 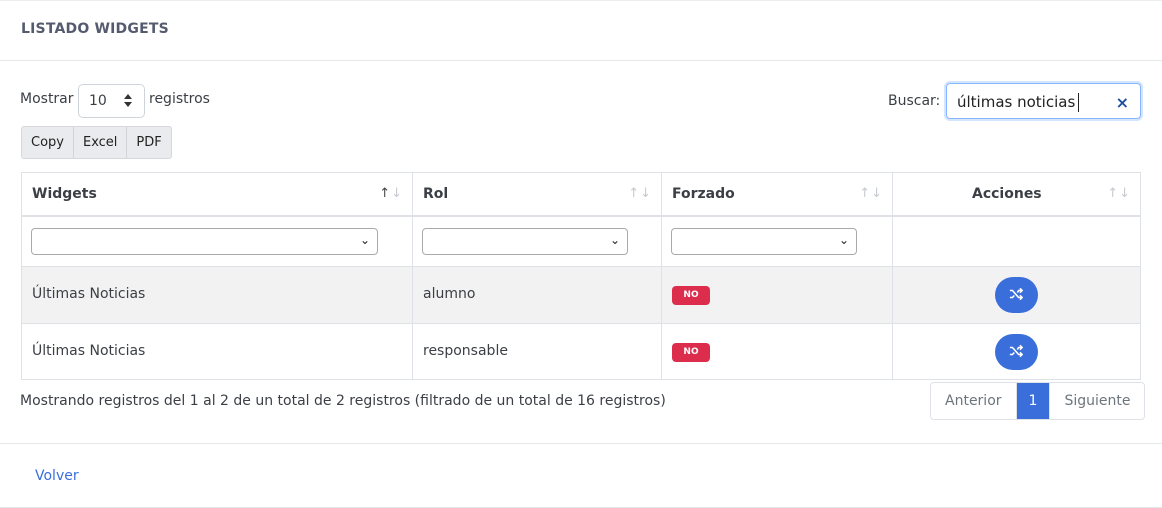 I want to click on card-header: LISTADO WIDGETS, so click(x=581, y=31).